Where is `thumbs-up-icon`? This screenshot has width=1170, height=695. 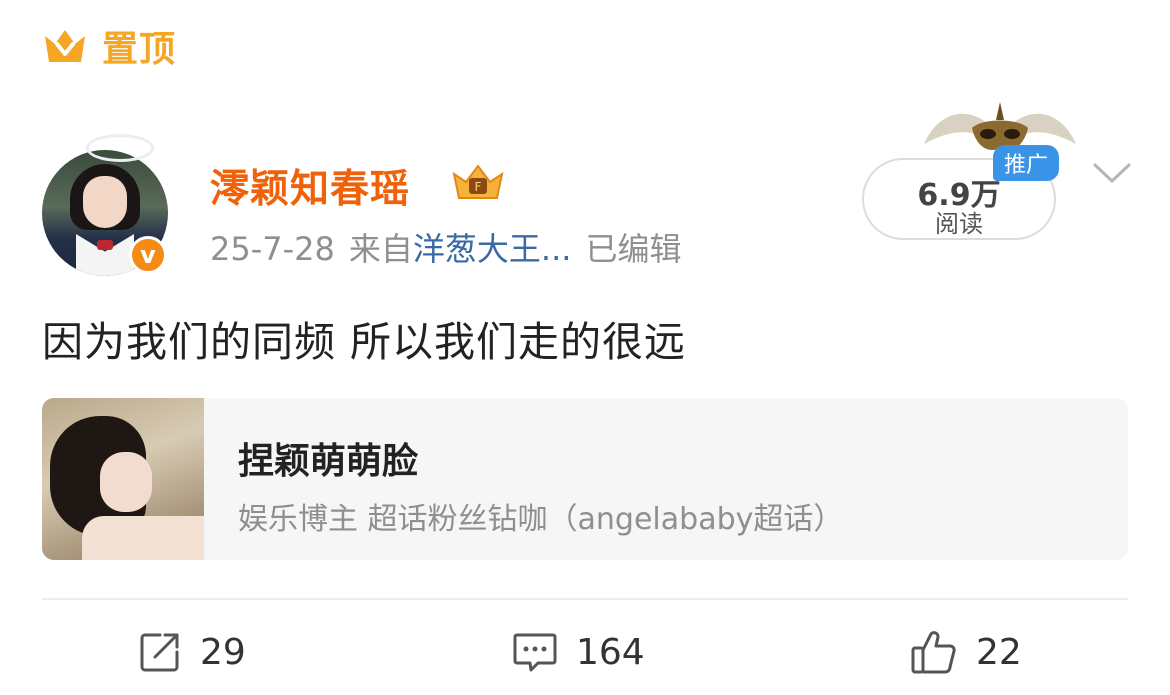
thumbs-up-icon is located at coordinates (934, 652).